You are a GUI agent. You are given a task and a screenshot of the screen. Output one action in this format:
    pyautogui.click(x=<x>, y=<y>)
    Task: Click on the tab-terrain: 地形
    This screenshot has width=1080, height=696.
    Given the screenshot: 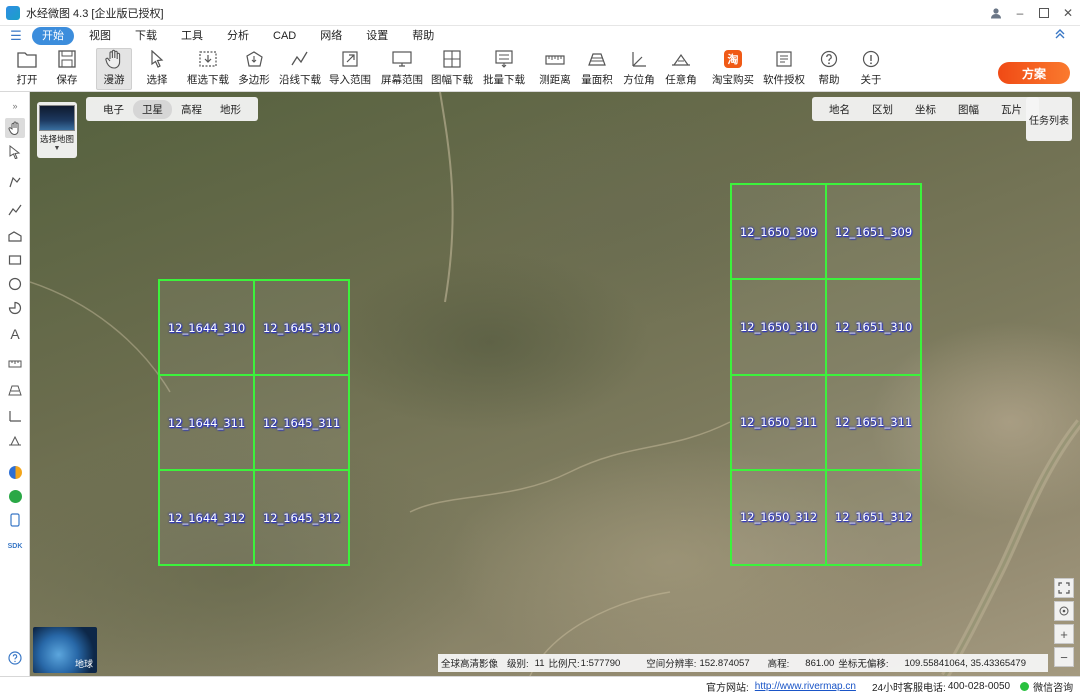 What is the action you would take?
    pyautogui.click(x=230, y=109)
    